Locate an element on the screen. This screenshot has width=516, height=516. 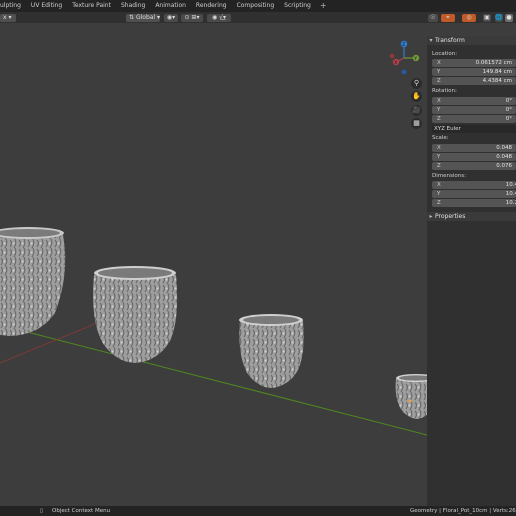
location-y-value: 149.84 cm is located at coordinates (497, 72).